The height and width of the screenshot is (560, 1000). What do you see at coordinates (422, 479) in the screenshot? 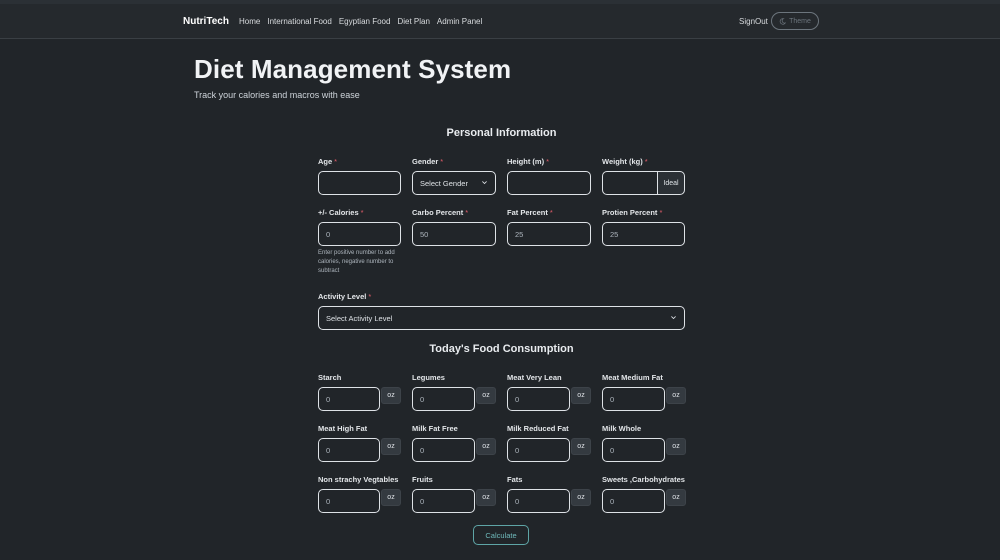
I see `food-label: Fruits` at bounding box center [422, 479].